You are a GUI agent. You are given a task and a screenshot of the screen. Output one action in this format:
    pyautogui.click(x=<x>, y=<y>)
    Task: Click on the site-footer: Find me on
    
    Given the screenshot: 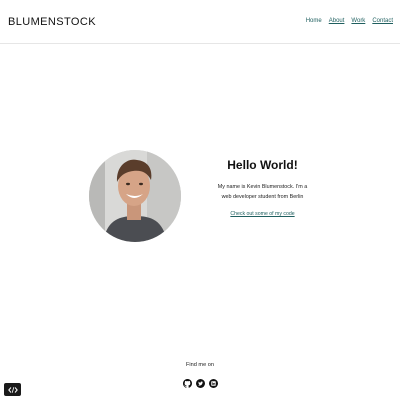 What is the action you would take?
    pyautogui.click(x=200, y=375)
    